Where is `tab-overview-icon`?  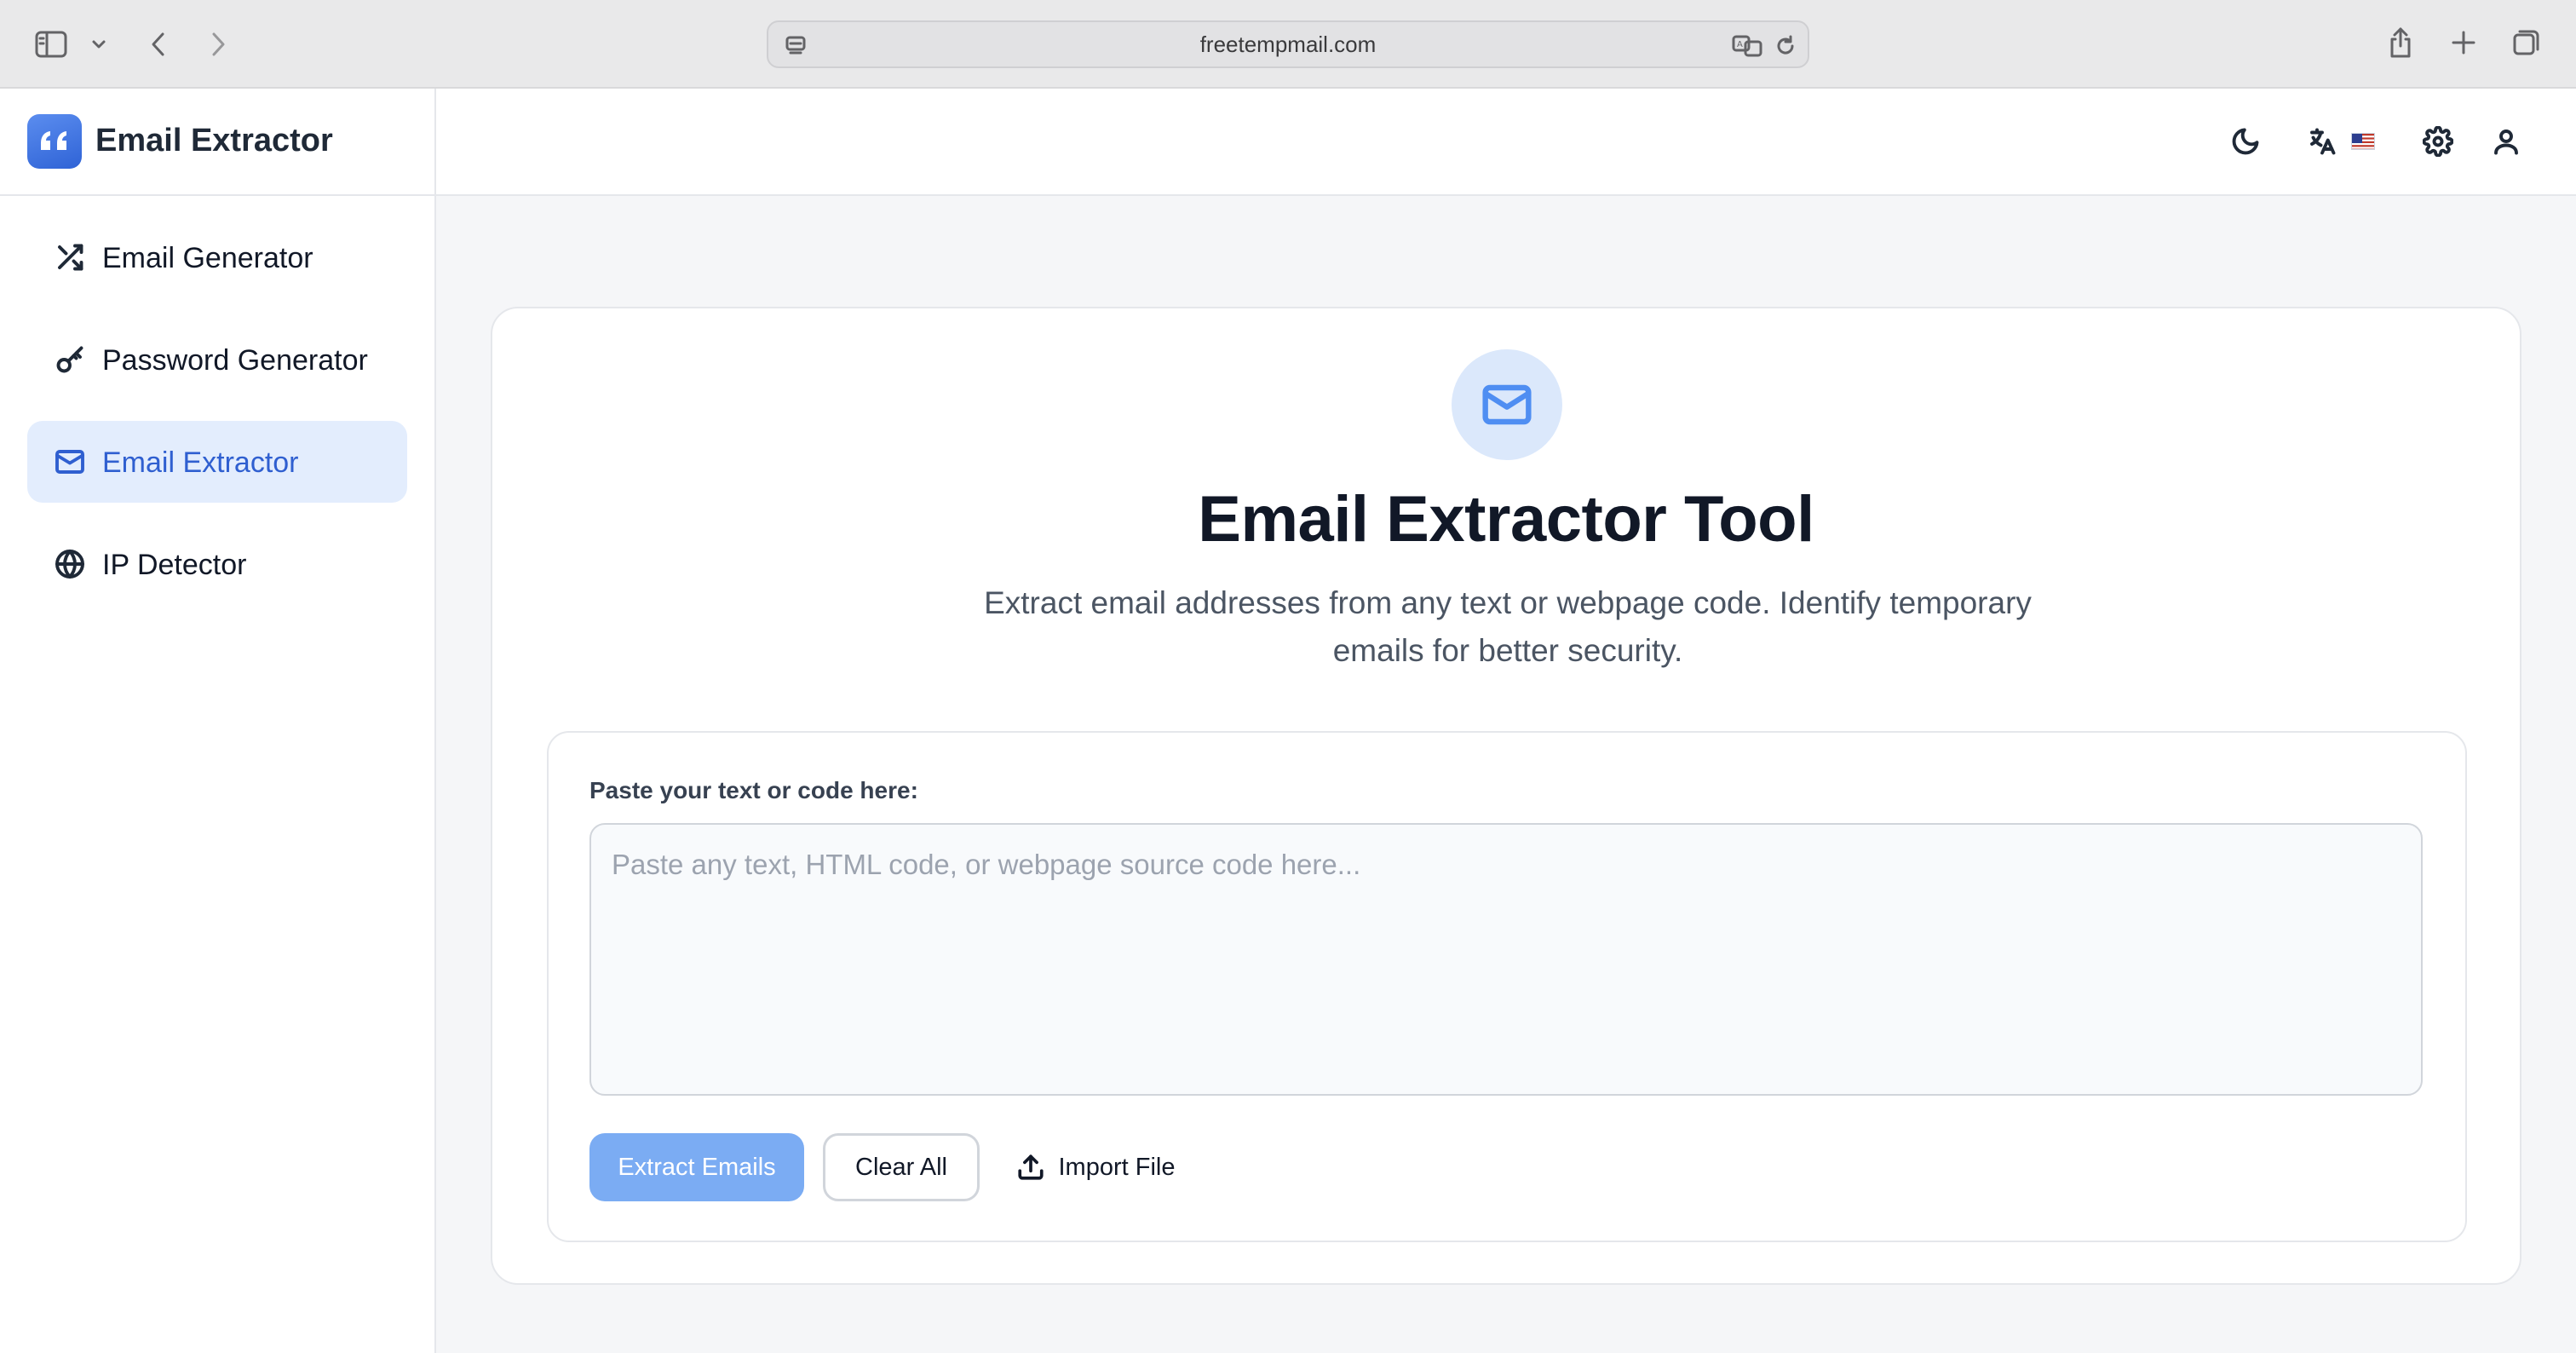 tab-overview-icon is located at coordinates (2527, 43).